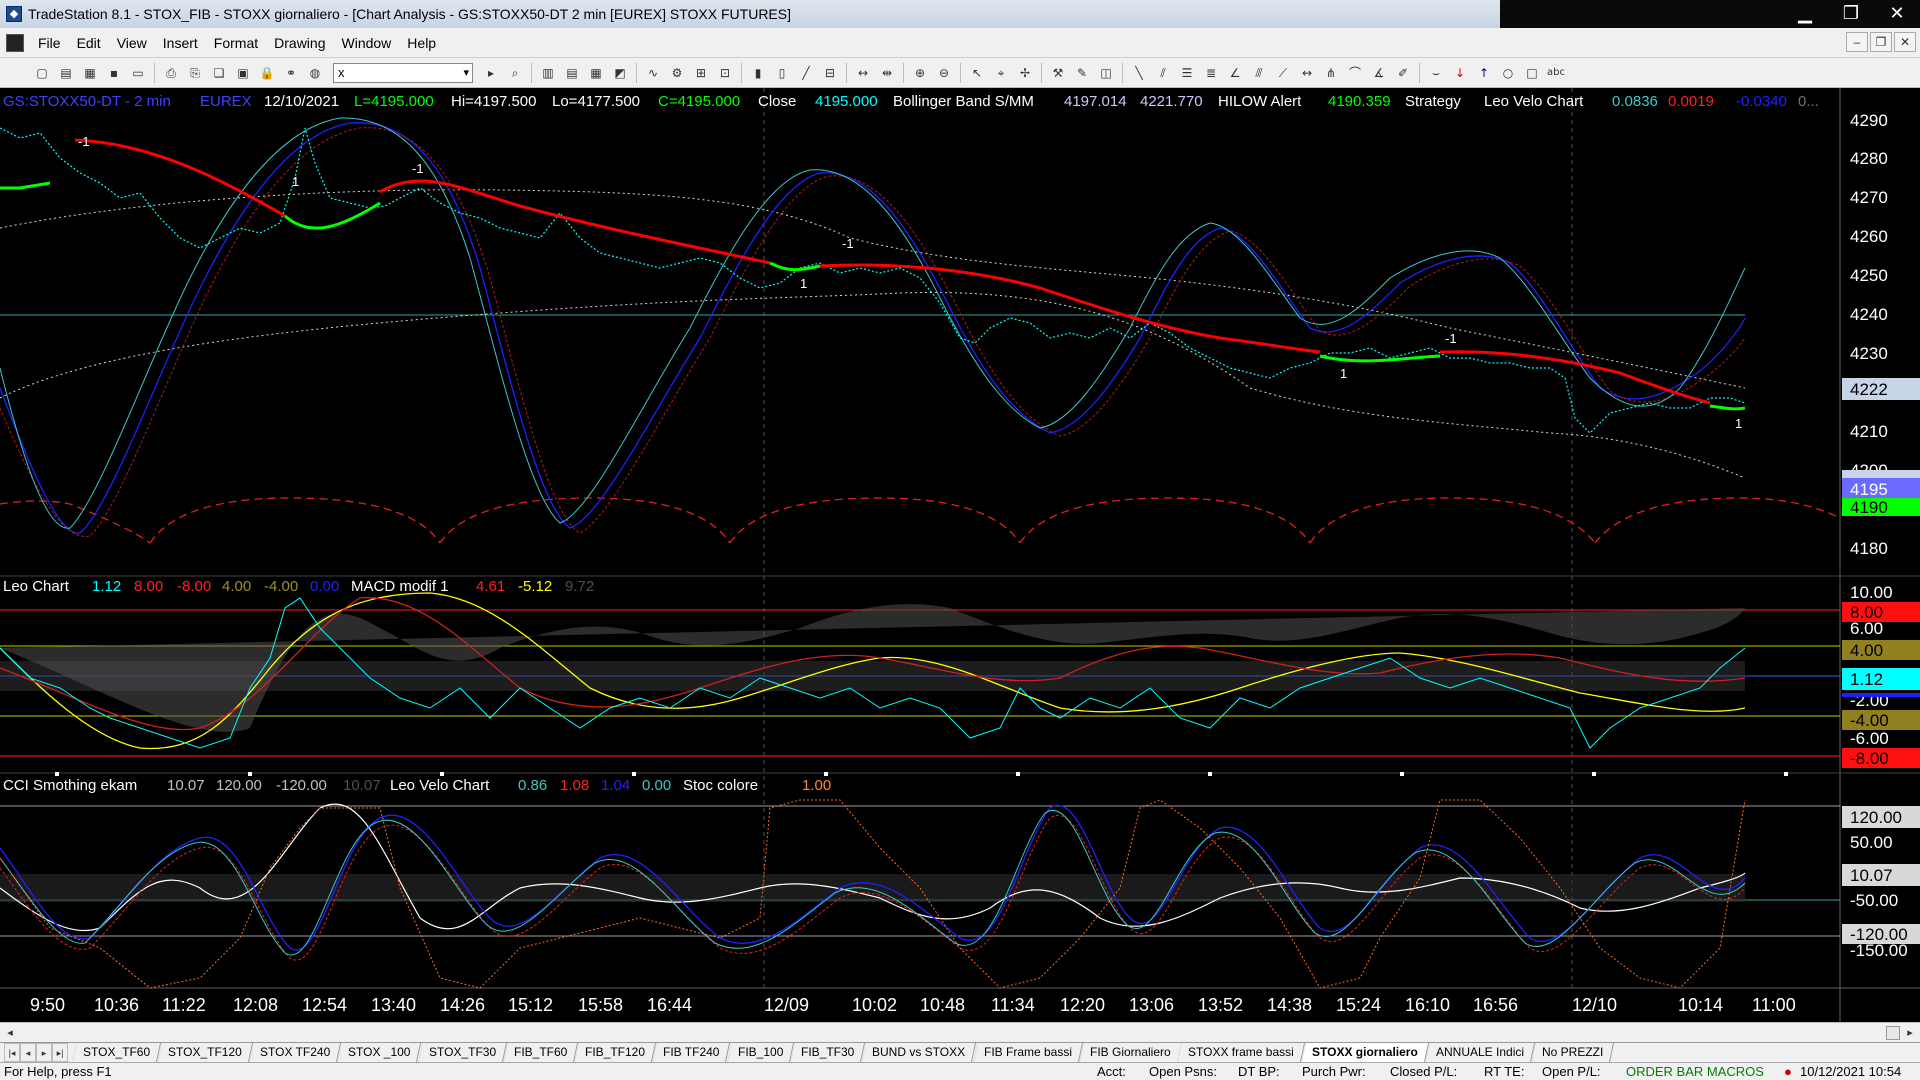  What do you see at coordinates (1556, 73) in the screenshot?
I see `text-icon: abc` at bounding box center [1556, 73].